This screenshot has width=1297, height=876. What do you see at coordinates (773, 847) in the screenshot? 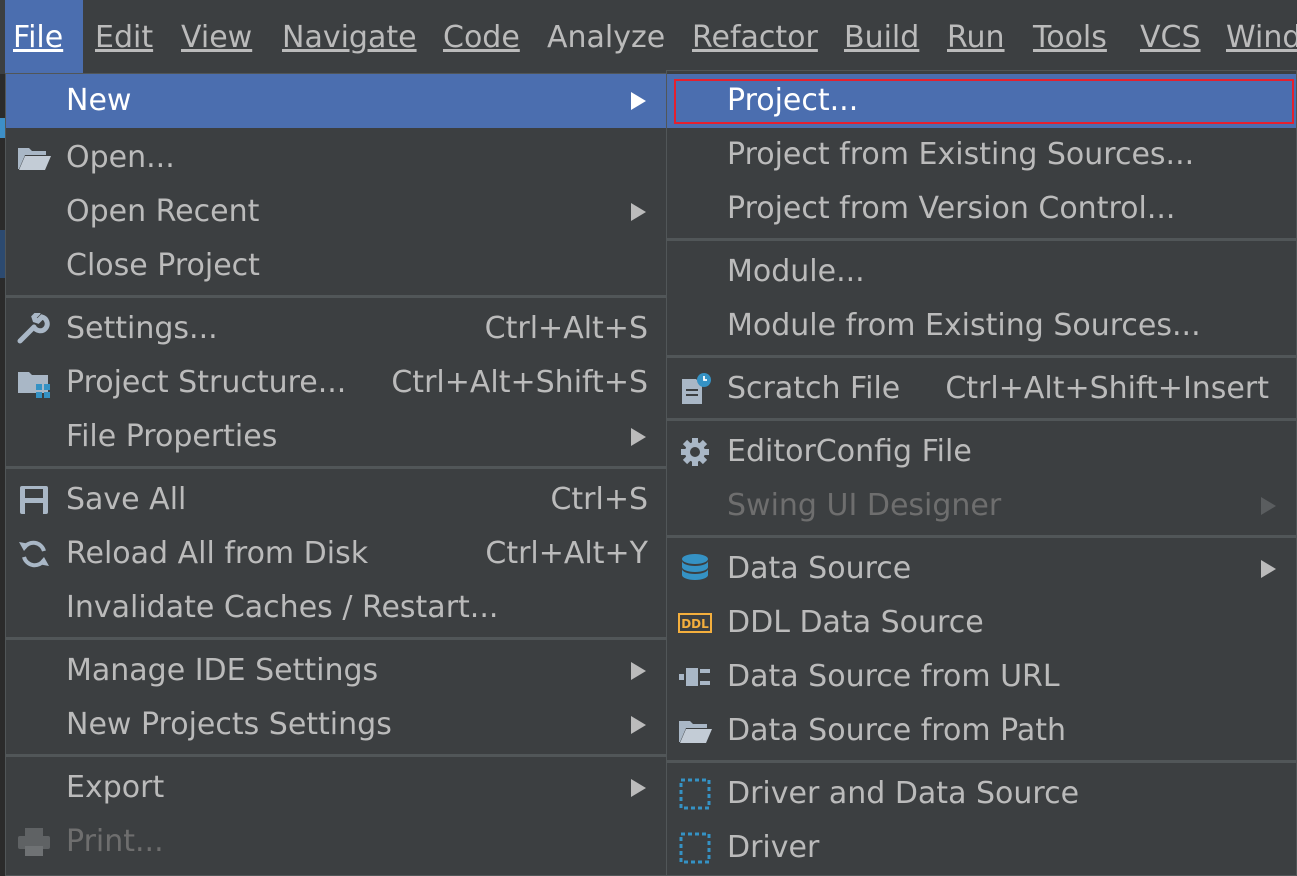
I see `new-menu-driver-label: Driver` at bounding box center [773, 847].